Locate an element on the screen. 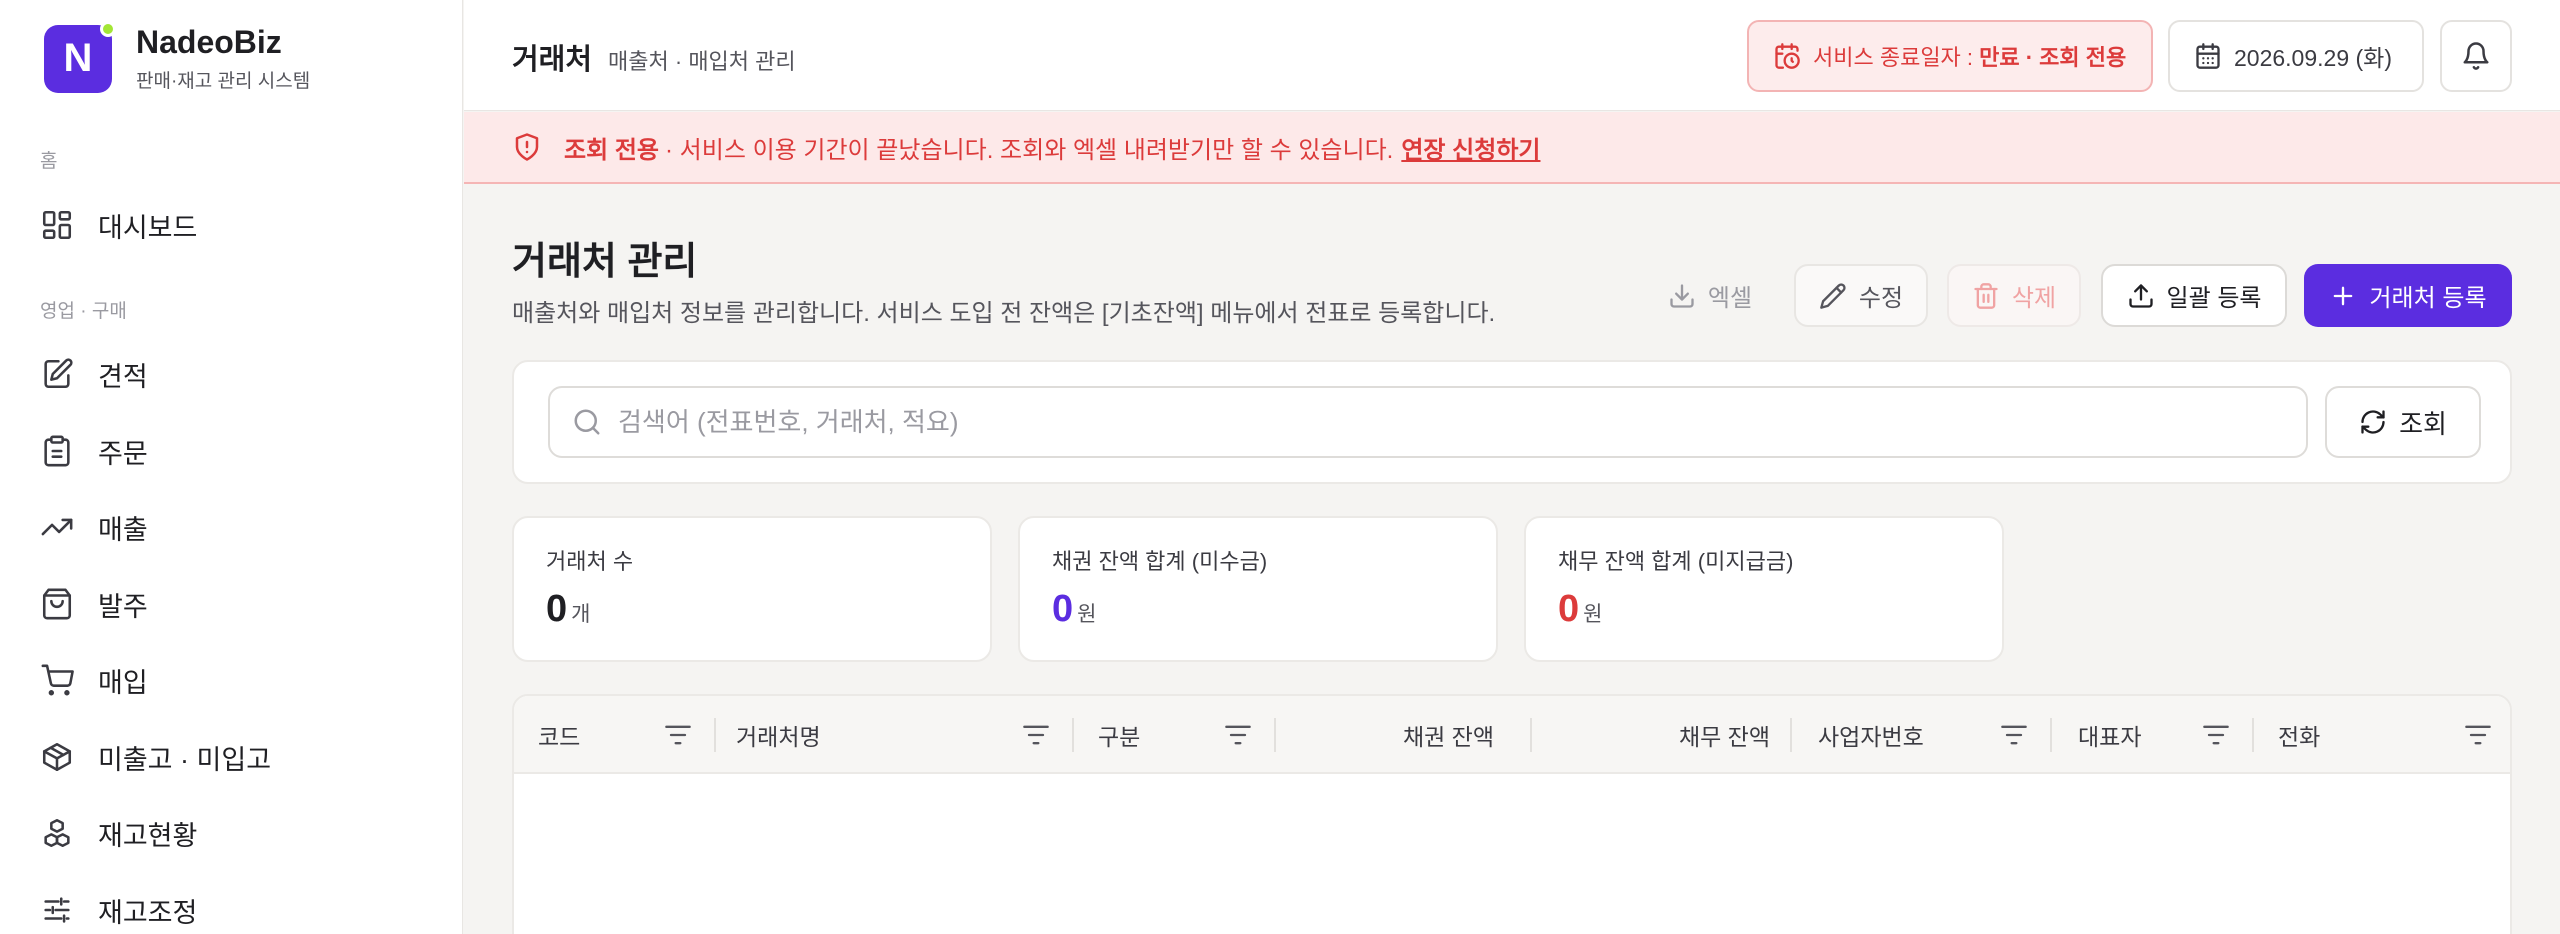 Image resolution: width=2560 pixels, height=934 pixels. column-header-receivable: 채권 잔액 is located at coordinates (1394, 735).